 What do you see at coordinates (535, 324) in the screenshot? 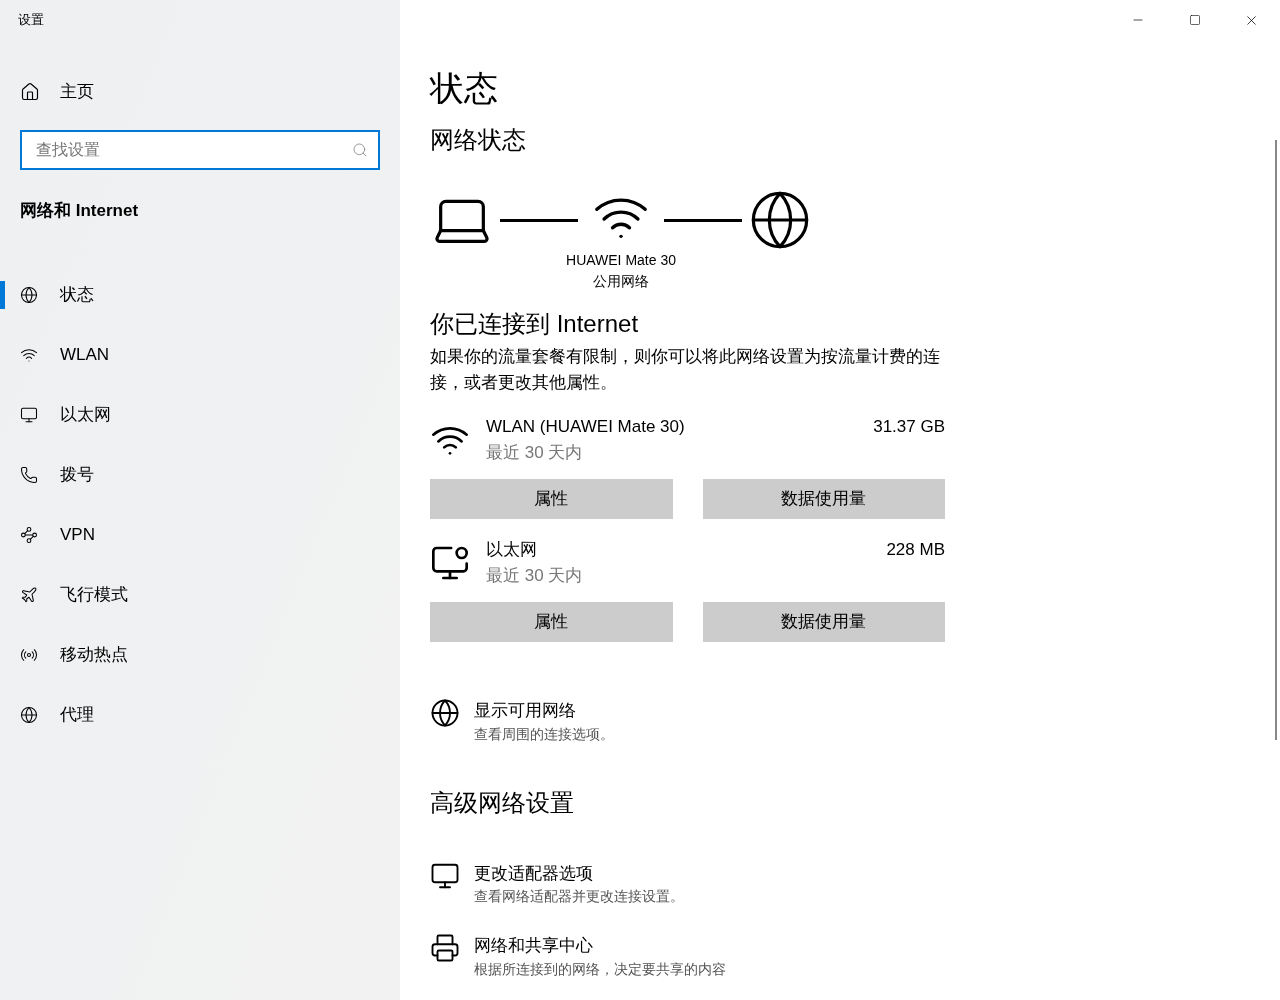
I see `connection-status: 你已连接到 Internet` at bounding box center [535, 324].